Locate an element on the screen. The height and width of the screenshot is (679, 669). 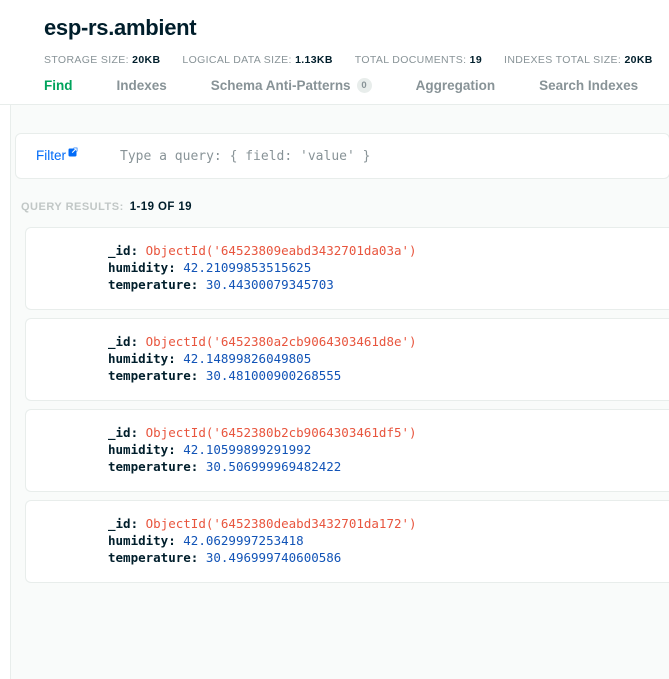
field-row-humidity: humidity: 42.14899826049805 is located at coordinates (210, 358).